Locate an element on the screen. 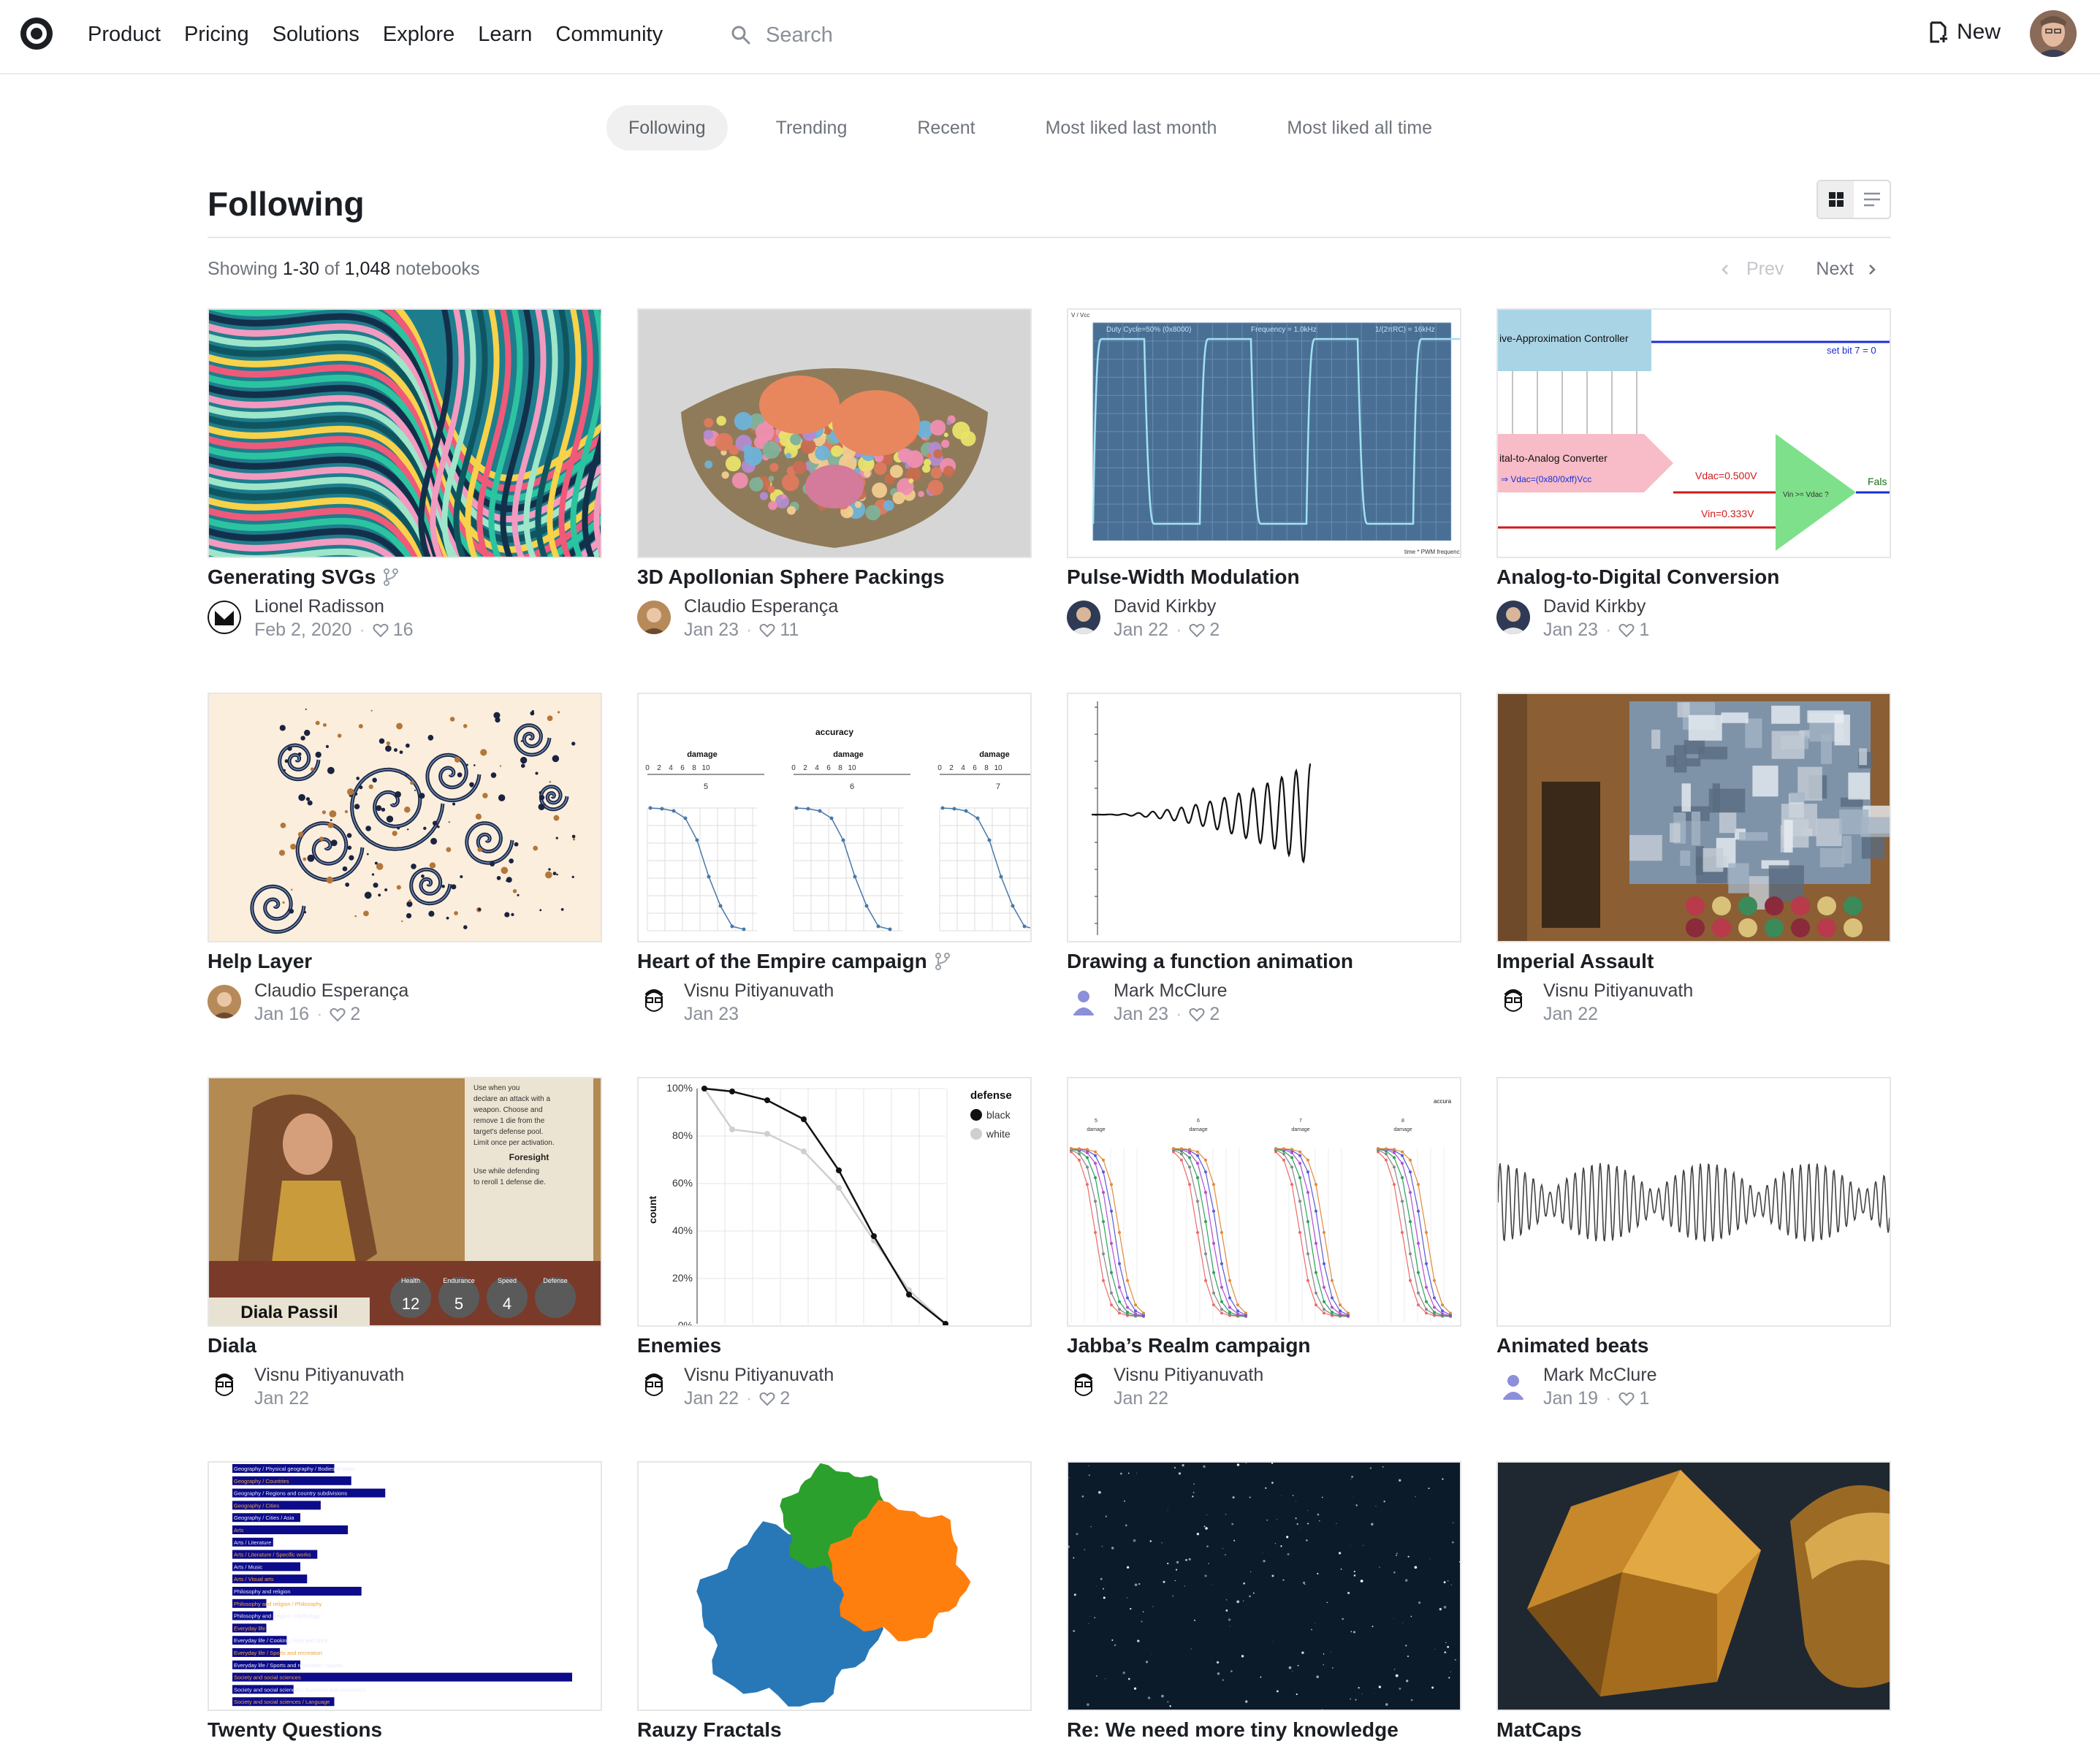 This screenshot has height=1749, width=2100. diala-stat-value: 4 is located at coordinates (507, 1304).